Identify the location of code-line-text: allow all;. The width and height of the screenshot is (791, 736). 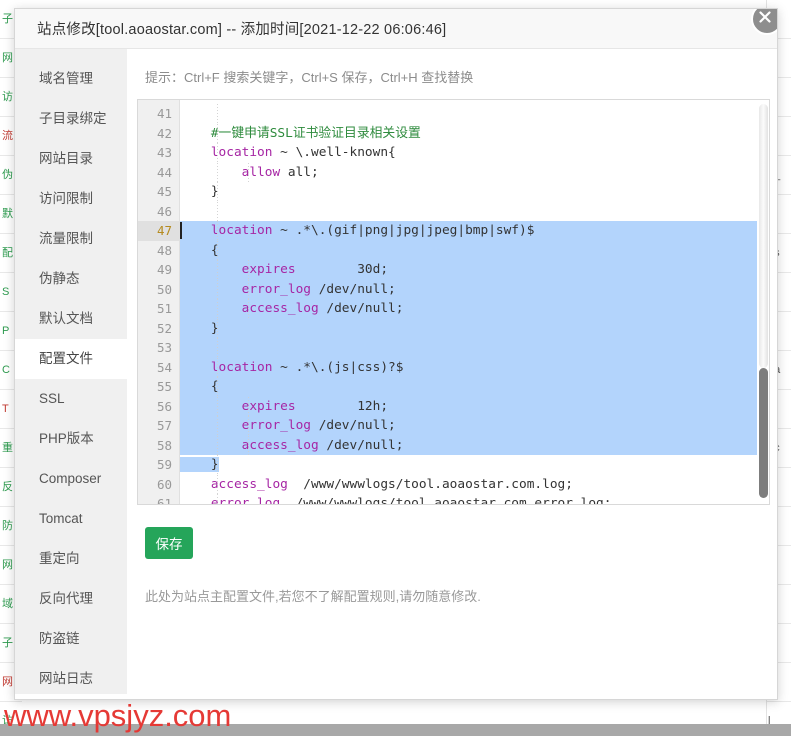
(249, 172).